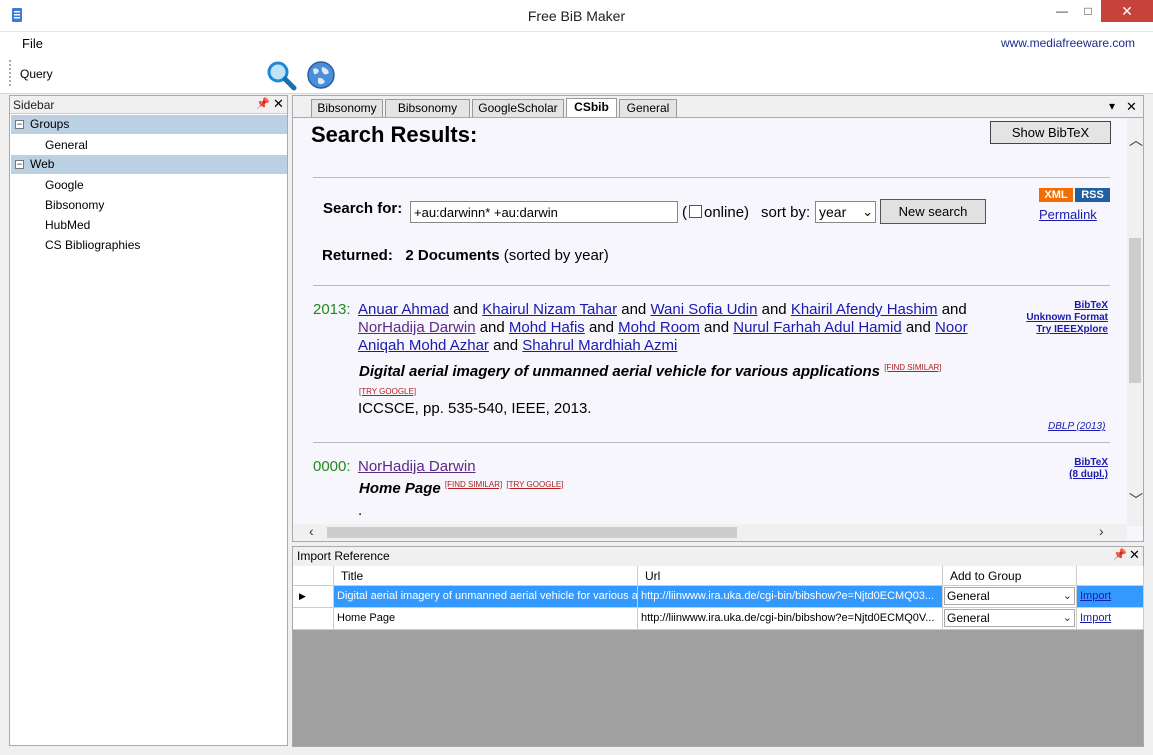 Image resolution: width=1153 pixels, height=755 pixels. I want to click on author-link: Mohd Hafis, so click(547, 327).